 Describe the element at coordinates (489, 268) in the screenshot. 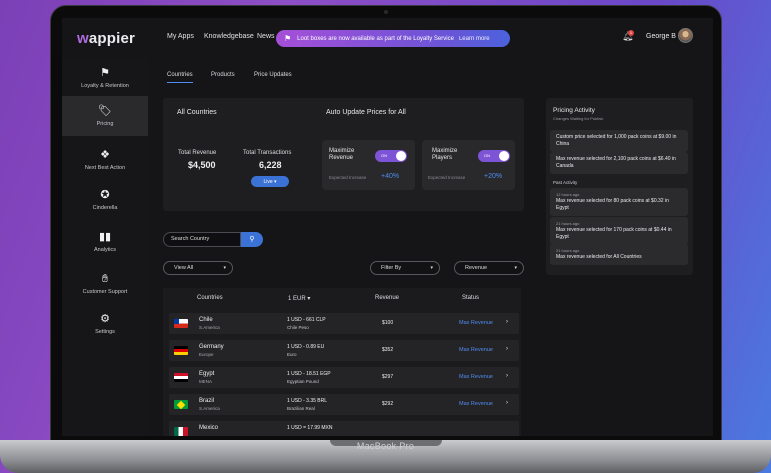

I see `sort-dropdown: Revenue ▾` at that location.